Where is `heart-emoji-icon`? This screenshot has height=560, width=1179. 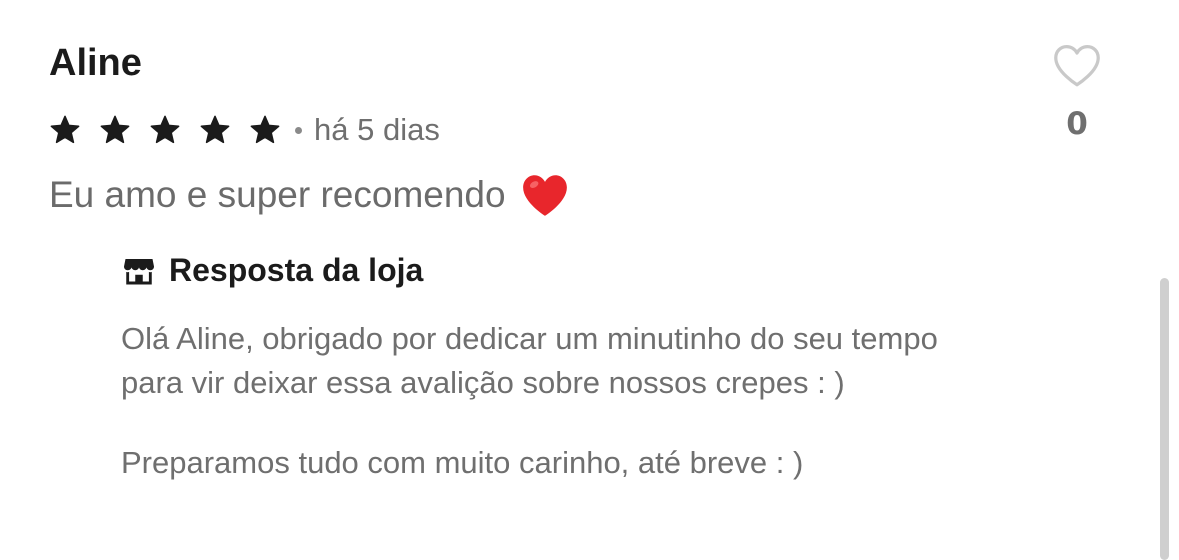 heart-emoji-icon is located at coordinates (545, 195).